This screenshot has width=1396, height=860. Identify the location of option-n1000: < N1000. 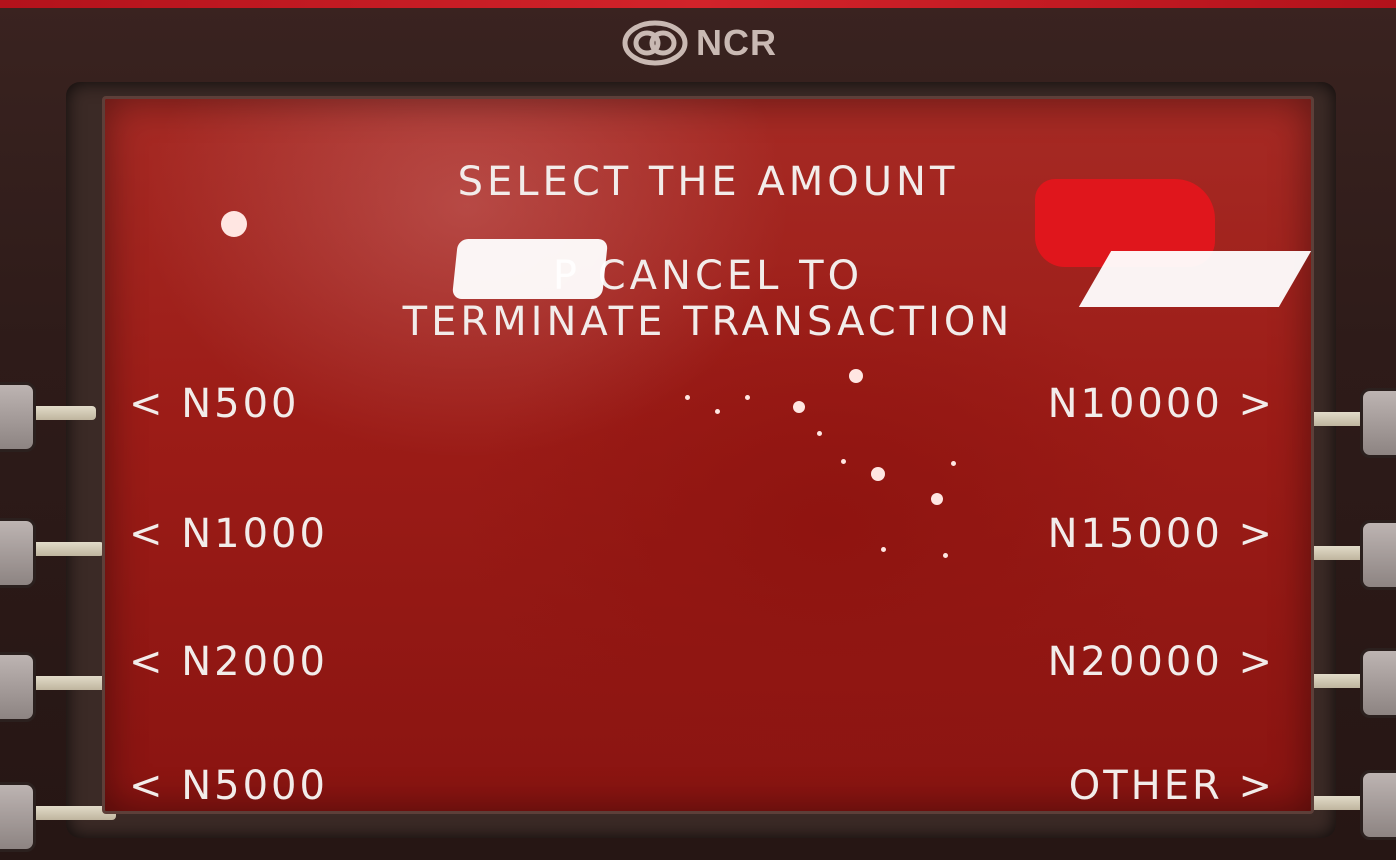
(228, 534).